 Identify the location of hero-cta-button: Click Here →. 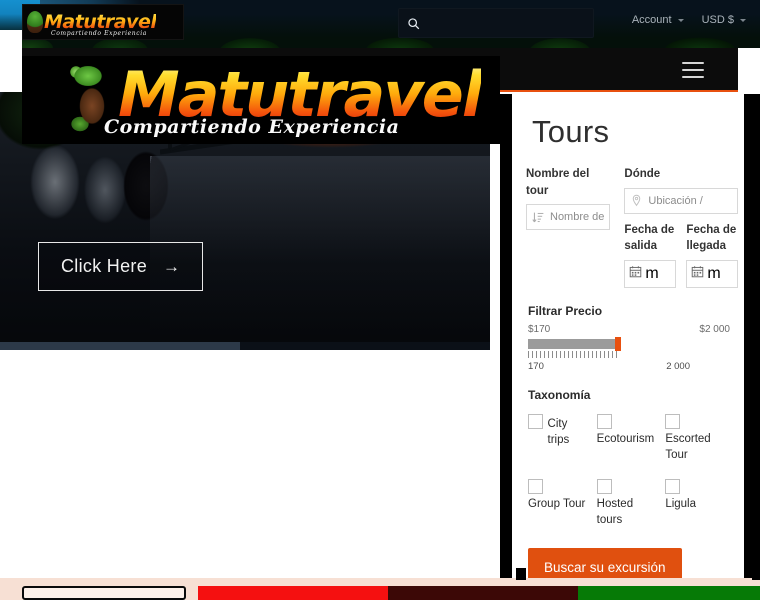
(121, 266).